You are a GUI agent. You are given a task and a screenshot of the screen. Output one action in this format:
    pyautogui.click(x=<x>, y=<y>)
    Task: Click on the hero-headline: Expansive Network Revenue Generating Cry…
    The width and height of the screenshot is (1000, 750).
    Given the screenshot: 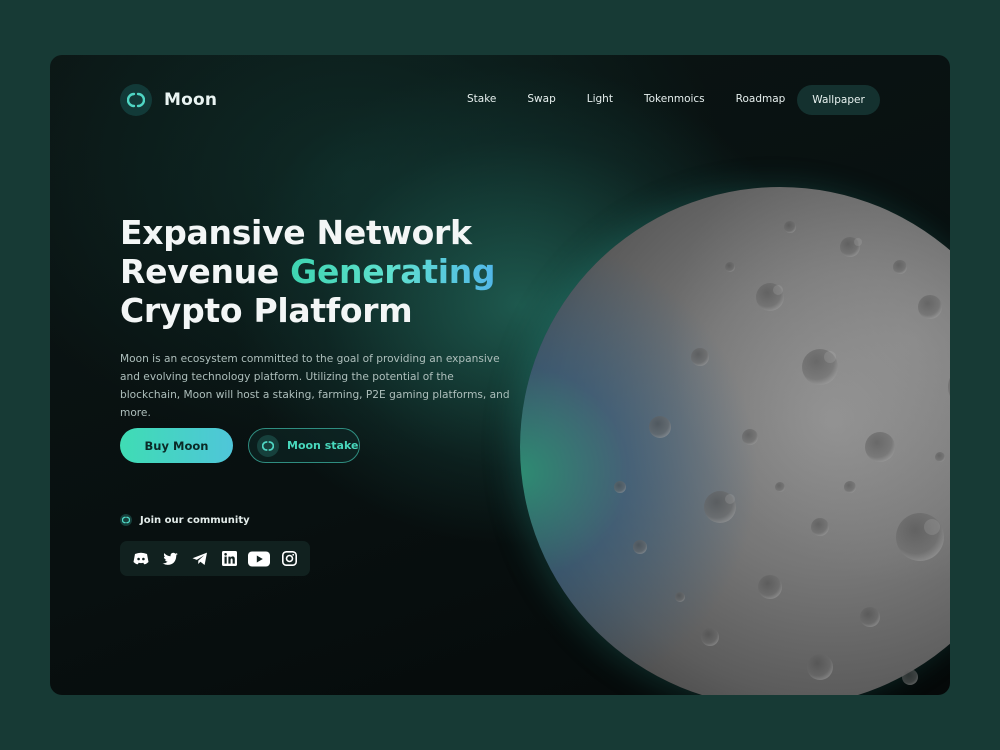 What is the action you would take?
    pyautogui.click(x=308, y=271)
    